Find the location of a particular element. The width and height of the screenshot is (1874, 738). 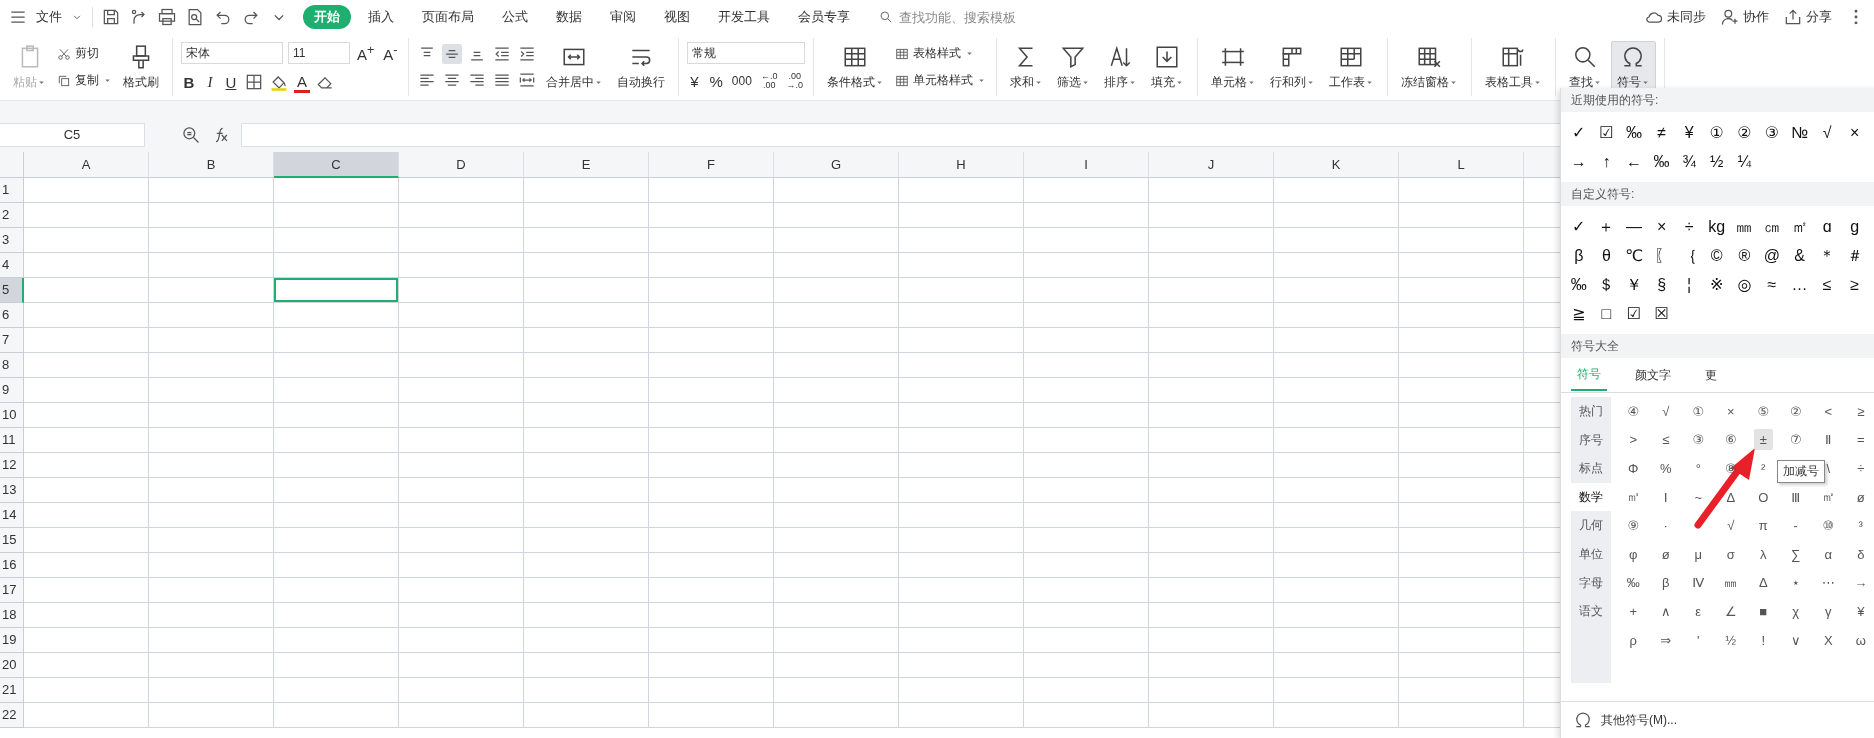

ribbon-button: 单元格 is located at coordinates (1233, 67).